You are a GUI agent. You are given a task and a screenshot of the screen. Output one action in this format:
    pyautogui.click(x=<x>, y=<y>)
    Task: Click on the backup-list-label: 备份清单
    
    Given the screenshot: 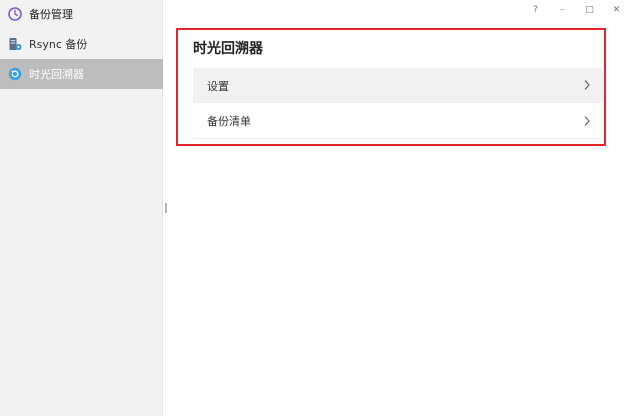 What is the action you would take?
    pyautogui.click(x=229, y=121)
    